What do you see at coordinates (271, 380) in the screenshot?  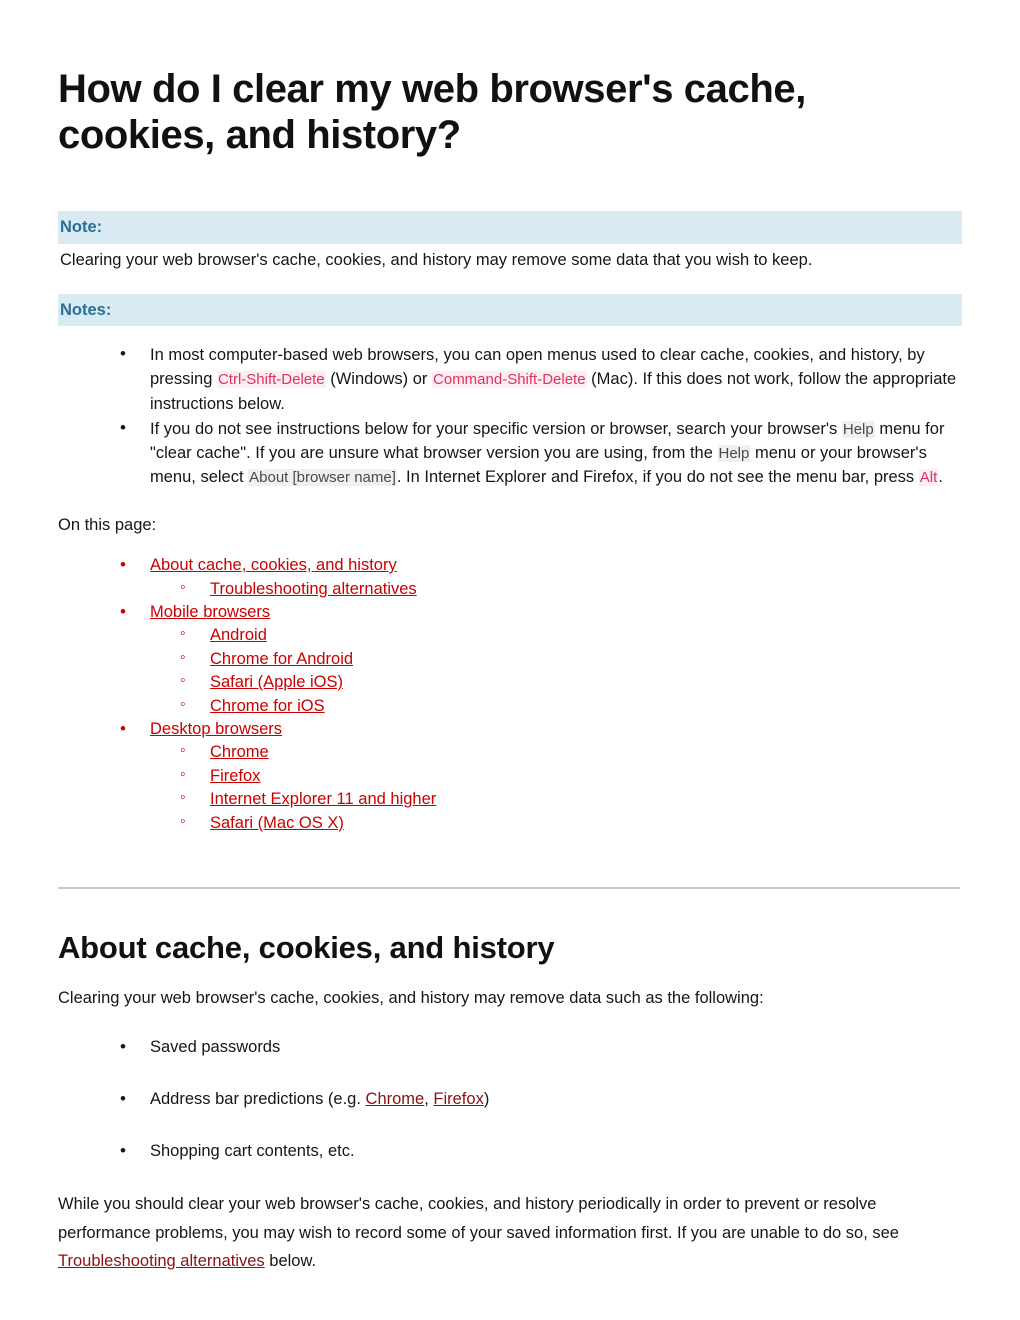 I see `kbd-ctrl-shift-delete: Ctrl-Shift-Delete` at bounding box center [271, 380].